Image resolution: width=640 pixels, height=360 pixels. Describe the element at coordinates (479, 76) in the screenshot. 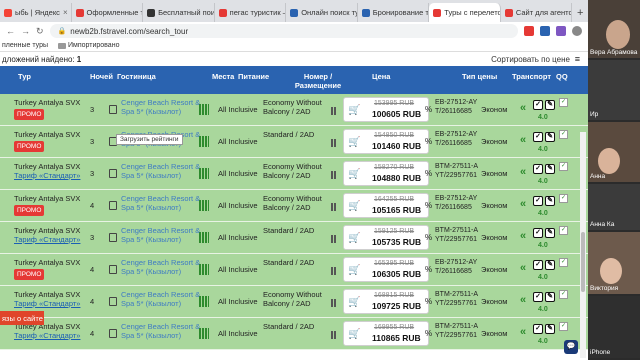

I see `header-price-type: Тип цены` at that location.